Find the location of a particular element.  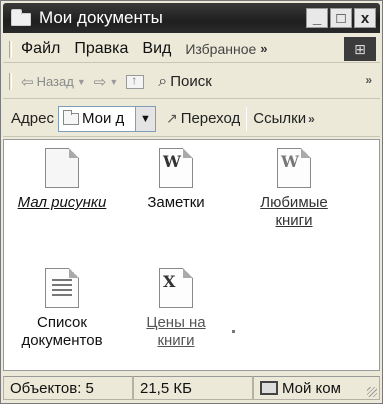

forward-button: ⇨ ▼ is located at coordinates (106, 82).